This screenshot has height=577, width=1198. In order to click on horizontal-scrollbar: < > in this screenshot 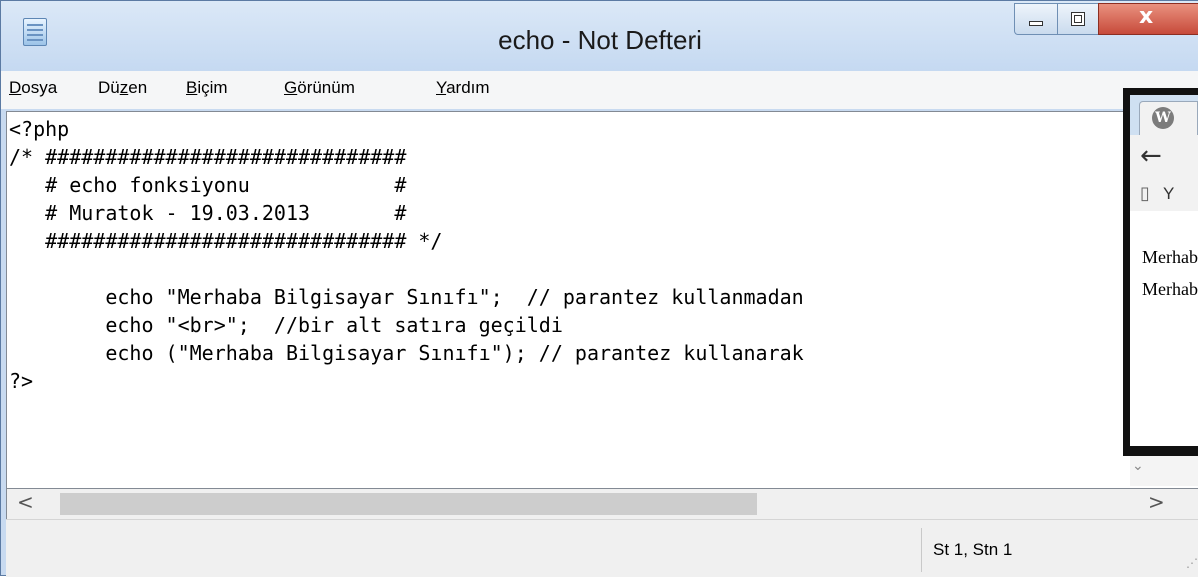, I will do `click(602, 504)`.